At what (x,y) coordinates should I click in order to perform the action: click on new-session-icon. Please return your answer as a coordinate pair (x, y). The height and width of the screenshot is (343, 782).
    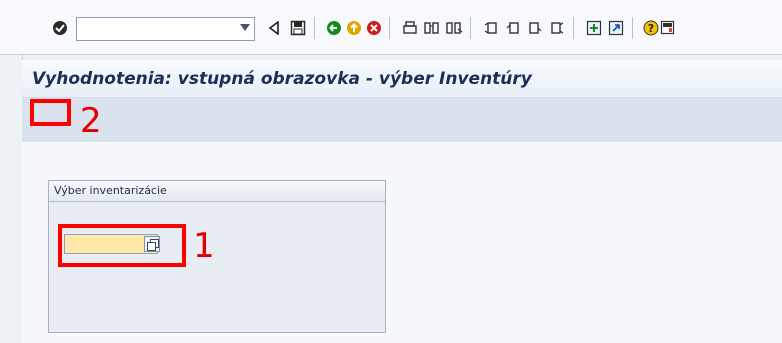
    Looking at the image, I should click on (594, 28).